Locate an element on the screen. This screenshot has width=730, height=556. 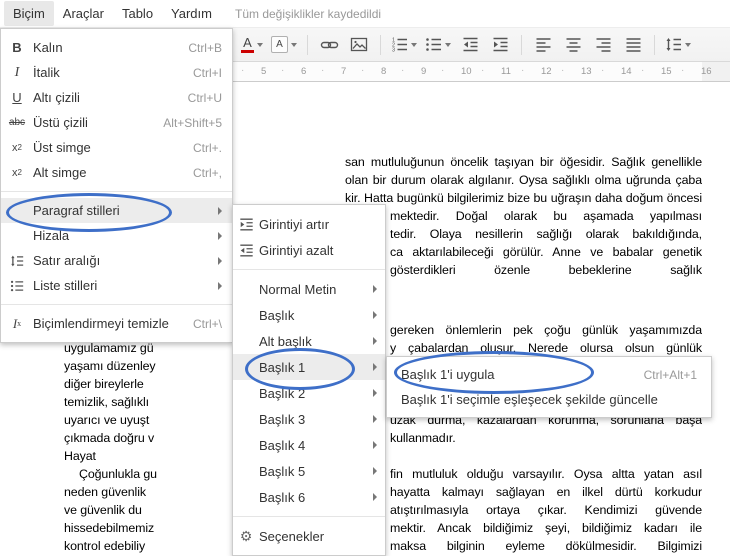
text-color-button: A is located at coordinates (252, 45).